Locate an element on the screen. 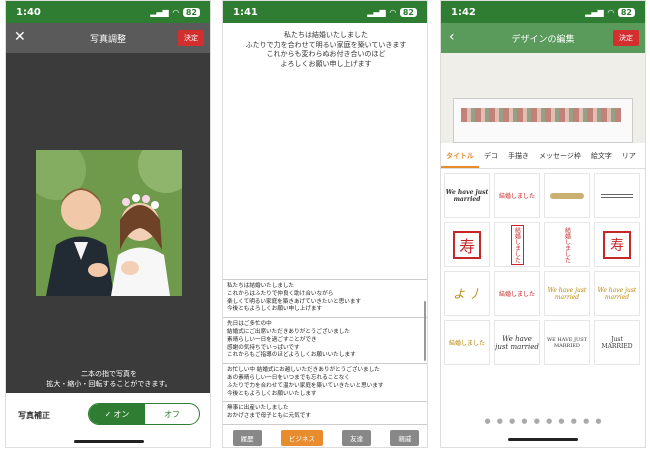  toggle-on-option: ✓ オン is located at coordinates (117, 414).